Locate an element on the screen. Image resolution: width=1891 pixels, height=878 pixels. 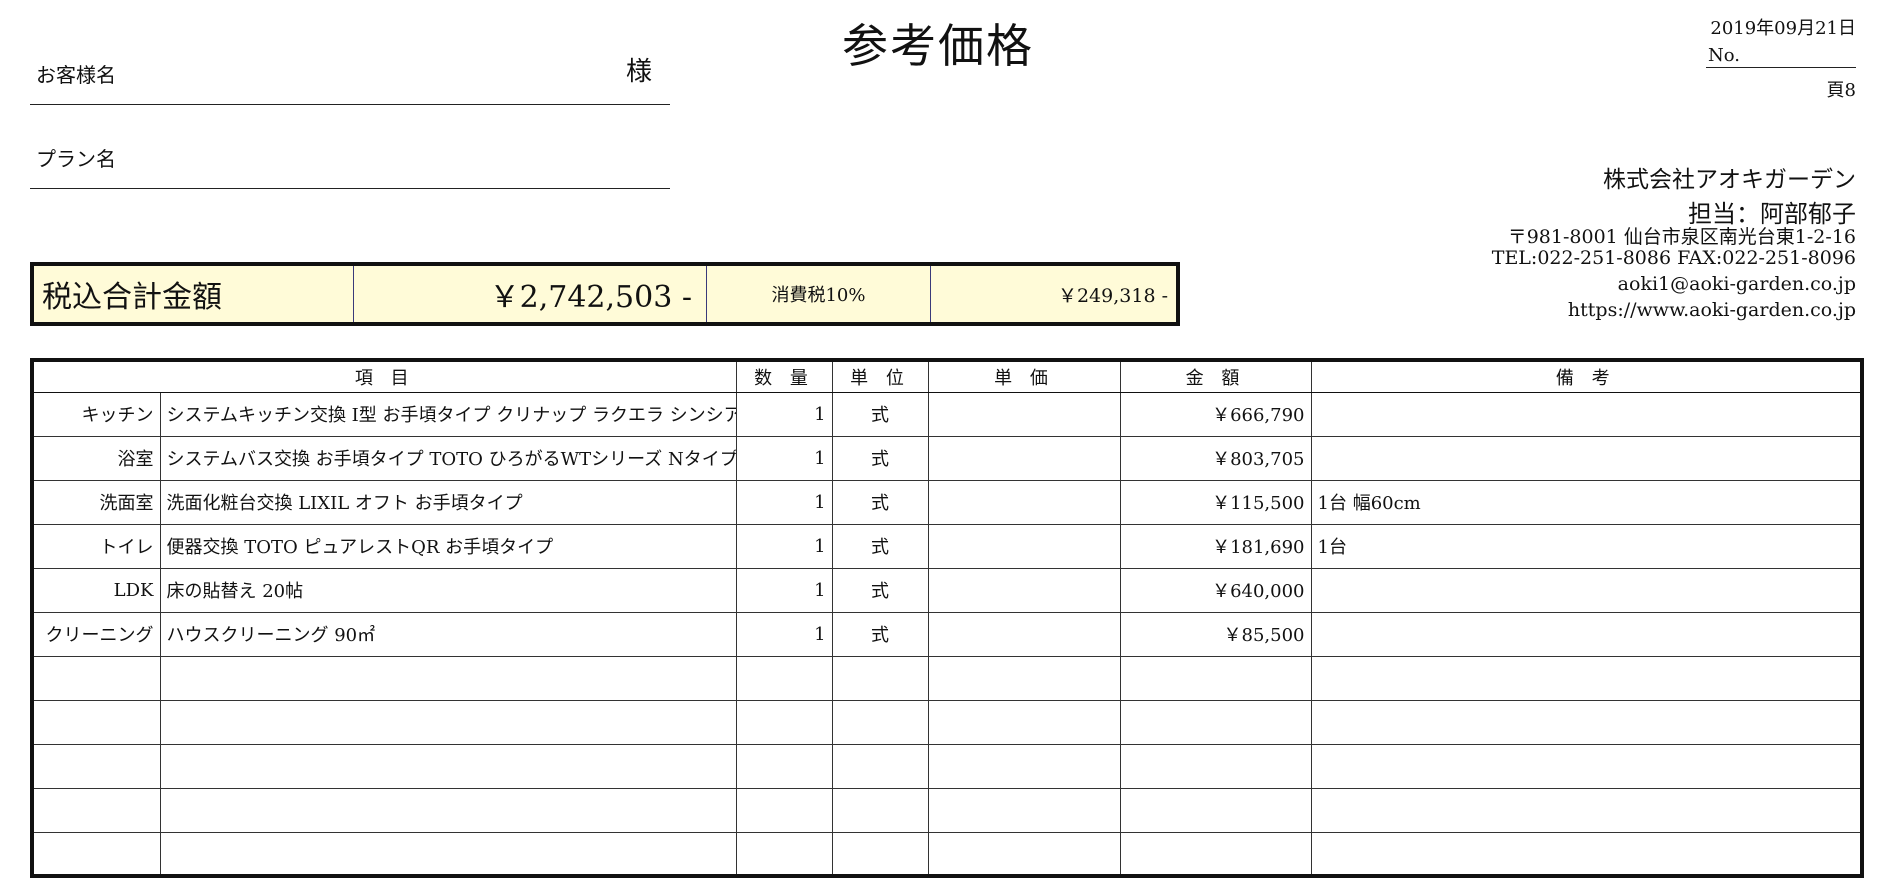
table-row: LDK 床の貼替え 20帖 1 式 ￥640,000 is located at coordinates (947, 590).